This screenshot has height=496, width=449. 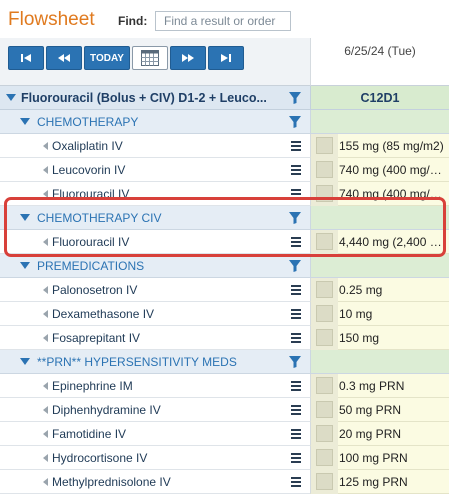 What do you see at coordinates (224, 266) in the screenshot?
I see `group-header-premedications: PREMEDICATIONS` at bounding box center [224, 266].